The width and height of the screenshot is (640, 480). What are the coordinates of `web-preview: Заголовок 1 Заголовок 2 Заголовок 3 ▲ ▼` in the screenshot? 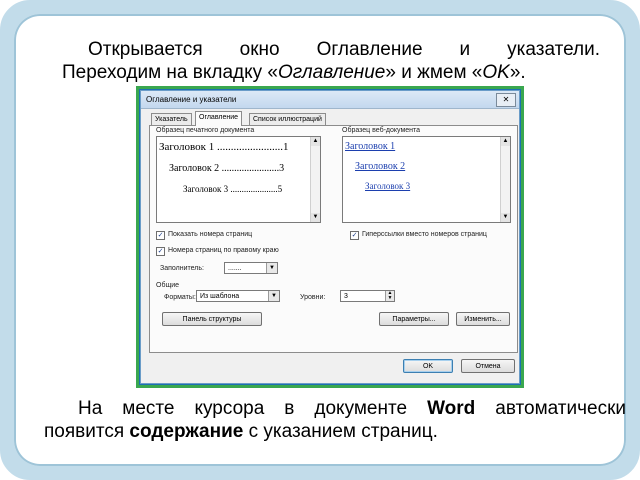 It's located at (426, 179).